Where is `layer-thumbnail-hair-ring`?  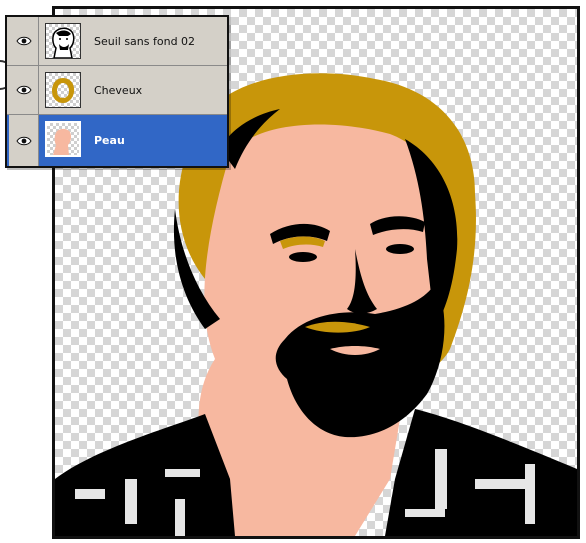
layer-thumbnail-hair-ring is located at coordinates (63, 90).